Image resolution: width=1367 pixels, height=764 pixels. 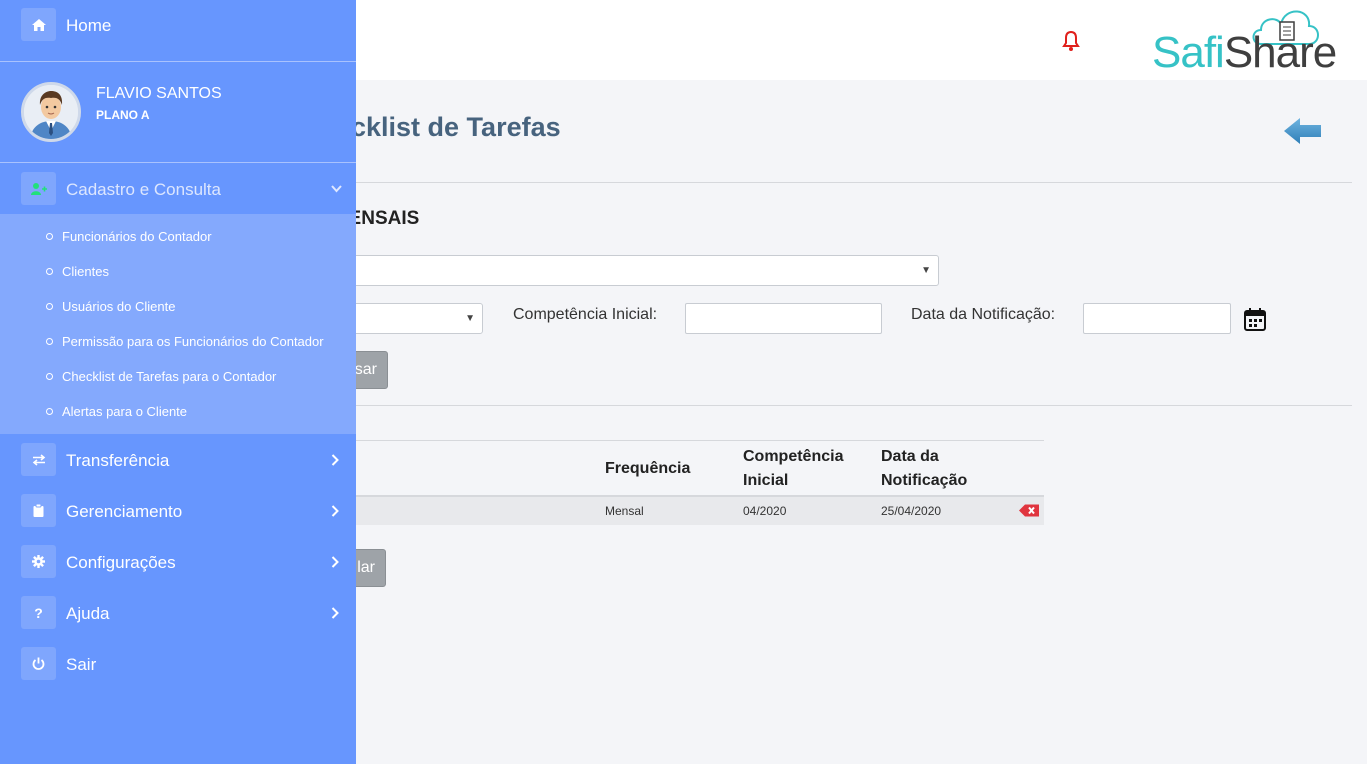 What do you see at coordinates (765, 511) in the screenshot?
I see `cell-competencia: 04/2020` at bounding box center [765, 511].